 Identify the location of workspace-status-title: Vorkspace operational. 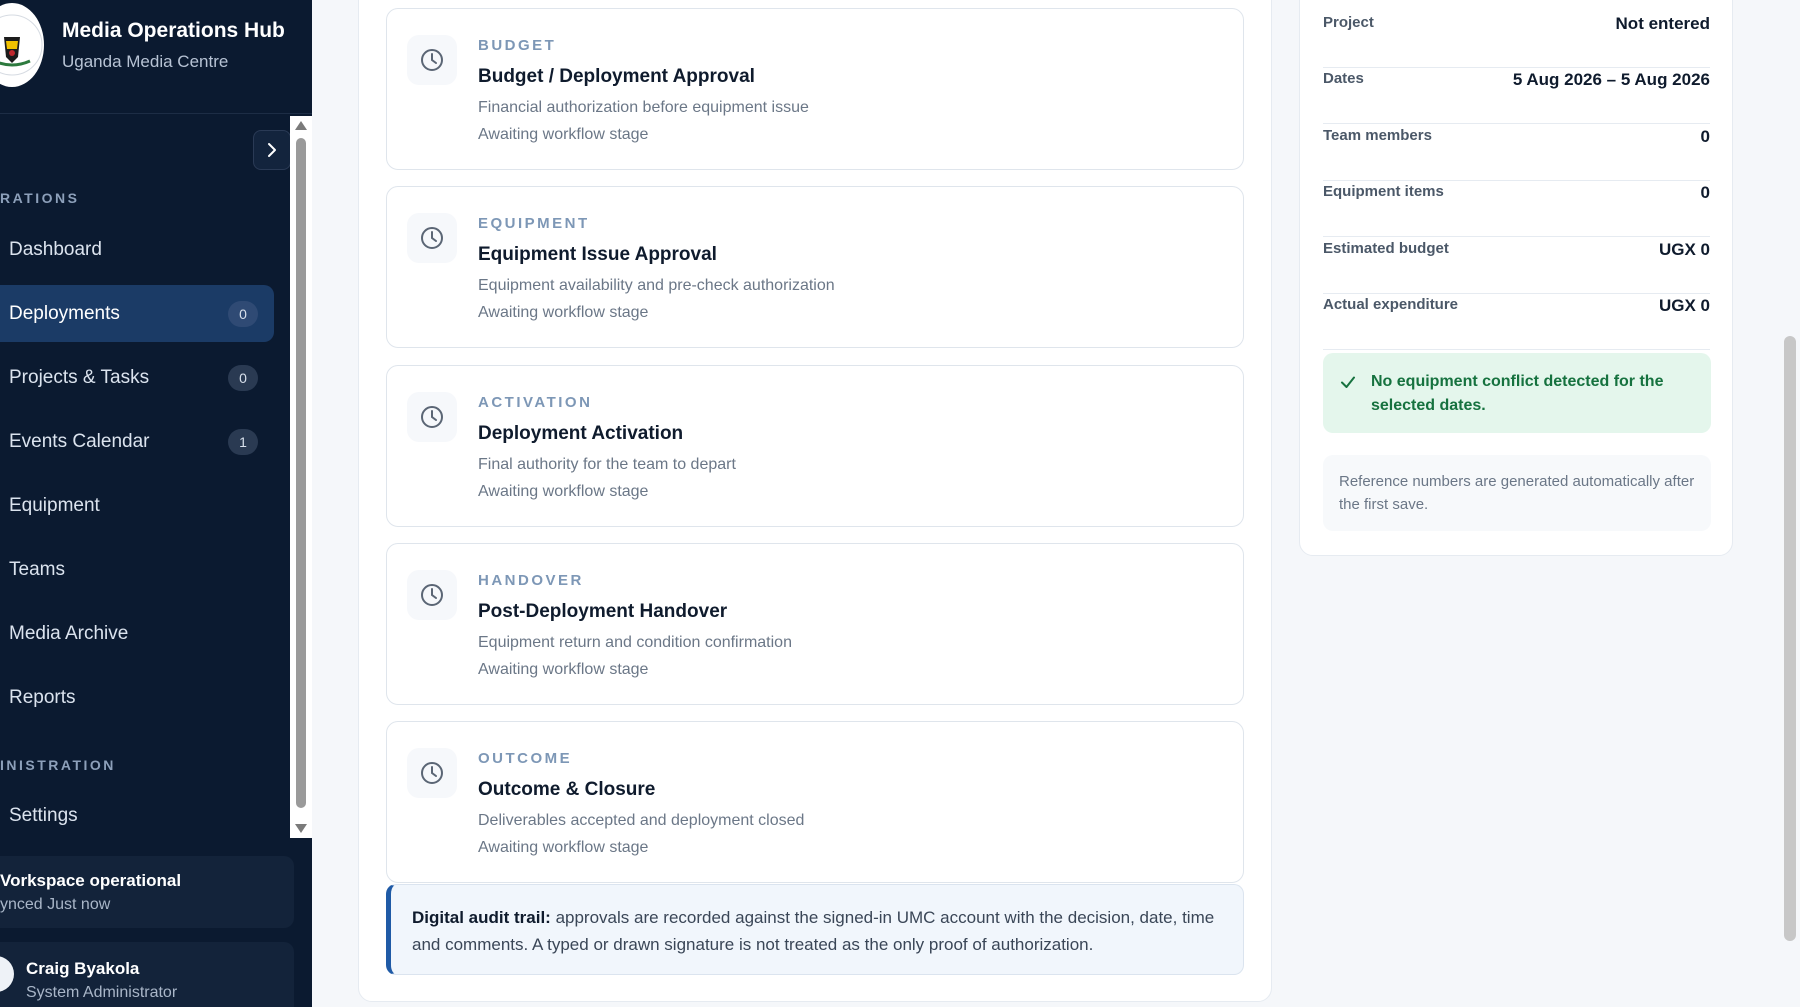
(91, 880).